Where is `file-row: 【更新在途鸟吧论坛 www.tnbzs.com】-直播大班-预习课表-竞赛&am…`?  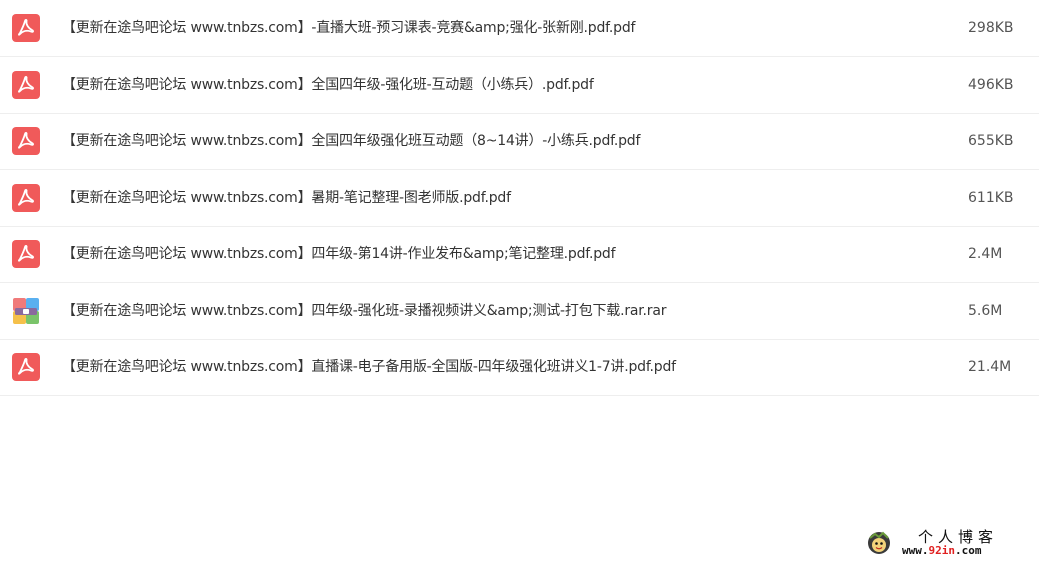 file-row: 【更新在途鸟吧论坛 www.tnbzs.com】-直播大班-预习课表-竞赛&am… is located at coordinates (519, 28).